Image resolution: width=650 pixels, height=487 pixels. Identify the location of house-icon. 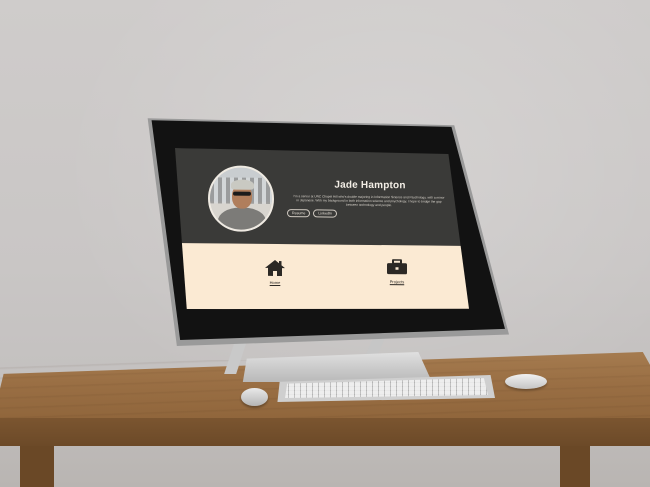
(275, 268).